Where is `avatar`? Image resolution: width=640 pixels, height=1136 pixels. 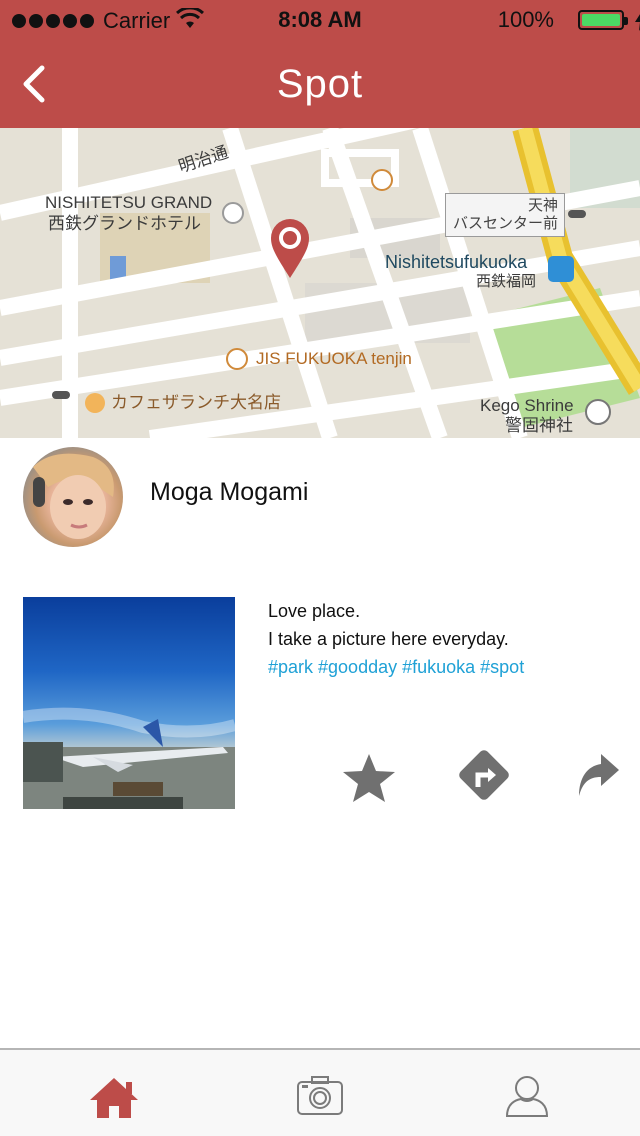
avatar is located at coordinates (73, 497).